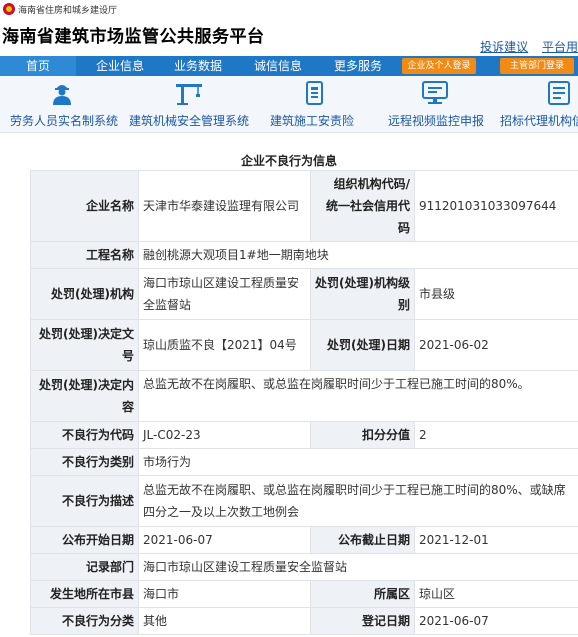 The height and width of the screenshot is (637, 578). I want to click on decision-date-label: 处罚(处理)日期, so click(362, 345).